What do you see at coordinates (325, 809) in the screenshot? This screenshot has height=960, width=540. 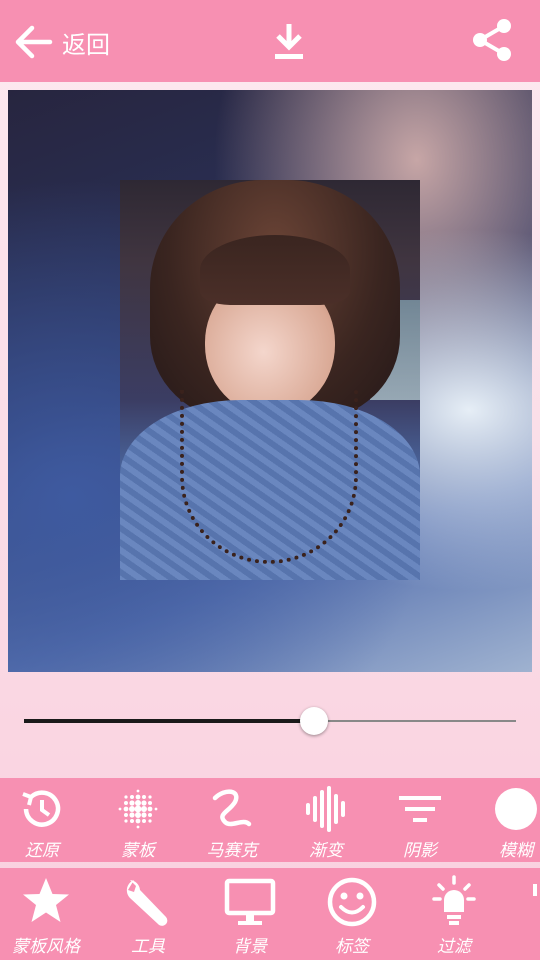 I see `sound-wave-icon` at bounding box center [325, 809].